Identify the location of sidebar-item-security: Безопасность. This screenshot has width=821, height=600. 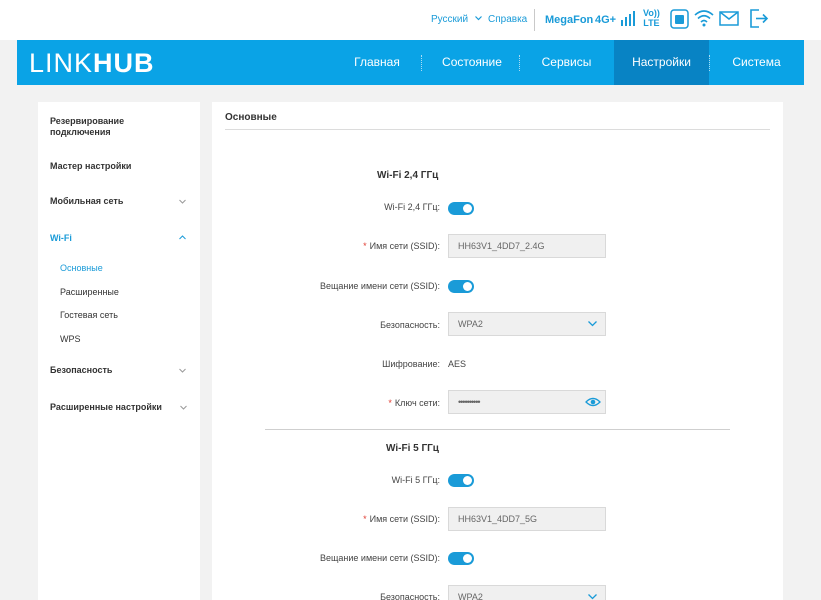
(81, 370).